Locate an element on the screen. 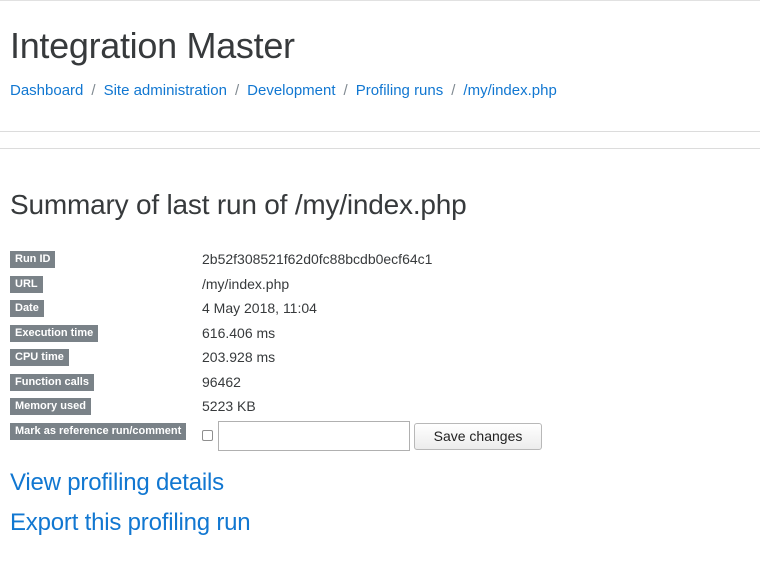  cpu-time-label: CPU time is located at coordinates (39, 357).